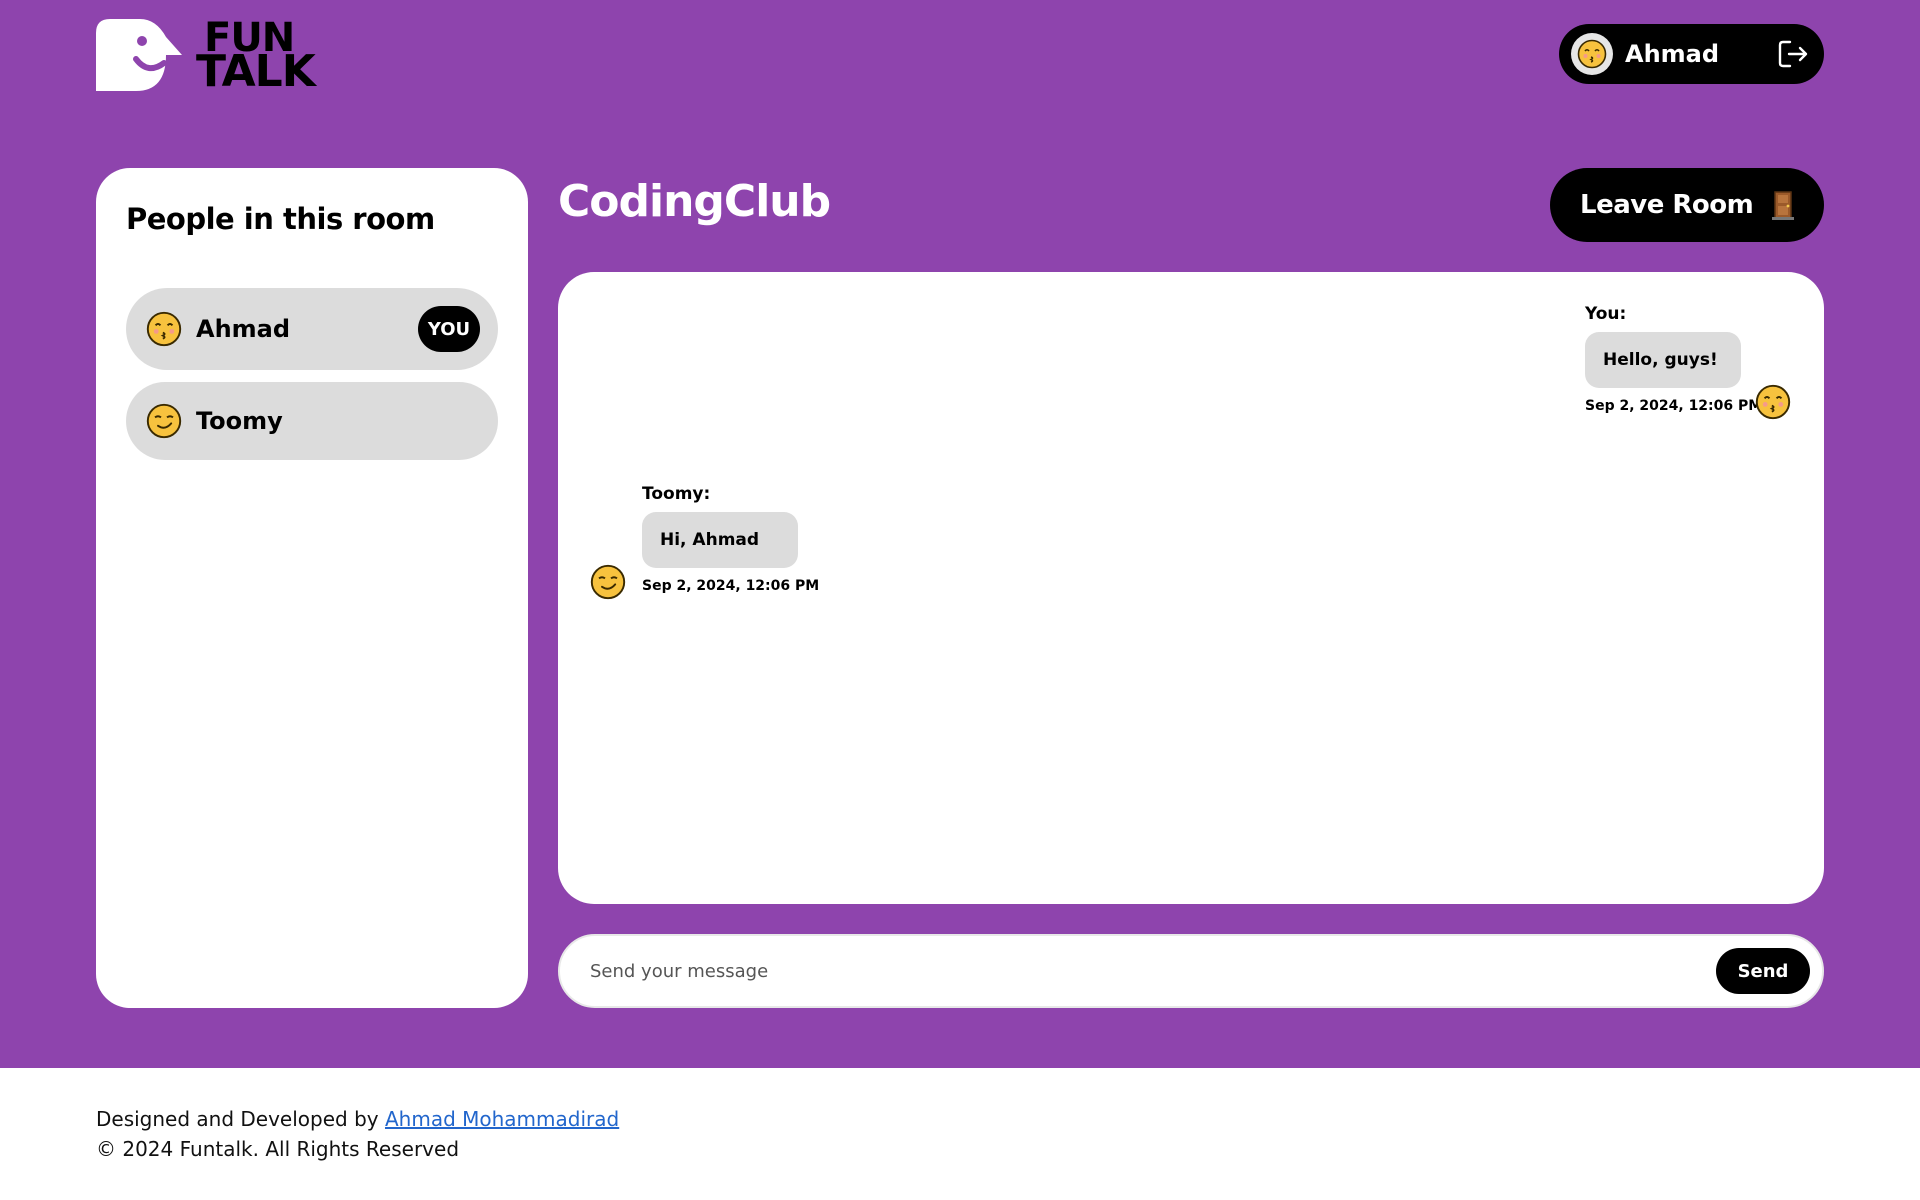  What do you see at coordinates (312, 421) in the screenshot?
I see `member-item-toomy: Toomy` at bounding box center [312, 421].